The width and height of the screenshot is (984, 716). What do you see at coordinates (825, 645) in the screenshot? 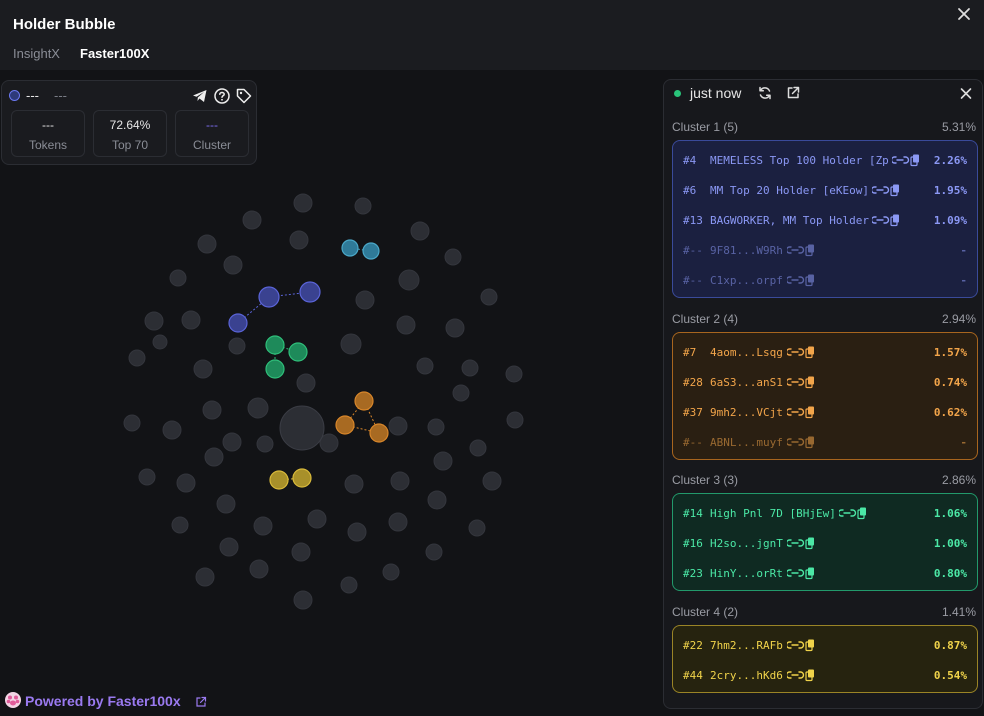
I see `holder-row: #22 7hm2...RAFb 0.87%` at bounding box center [825, 645].